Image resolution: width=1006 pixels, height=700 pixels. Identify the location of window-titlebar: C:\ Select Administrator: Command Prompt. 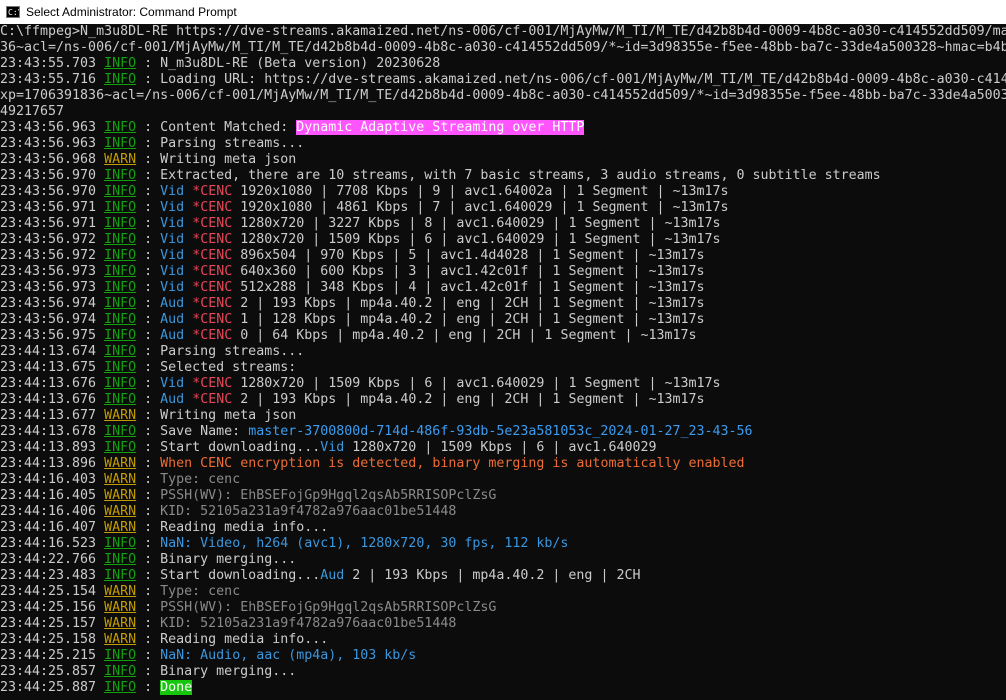
(503, 12).